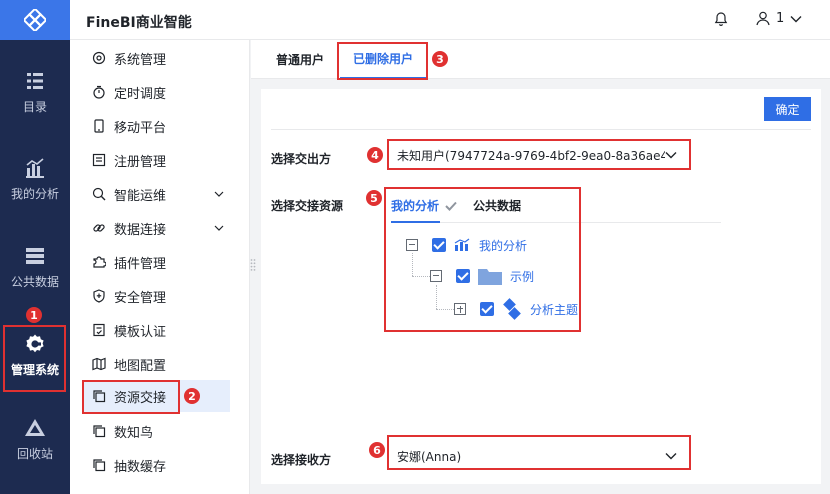 This screenshot has height=494, width=830. I want to click on sidebar-item-shuzhiniao: 数知鸟, so click(160, 431).